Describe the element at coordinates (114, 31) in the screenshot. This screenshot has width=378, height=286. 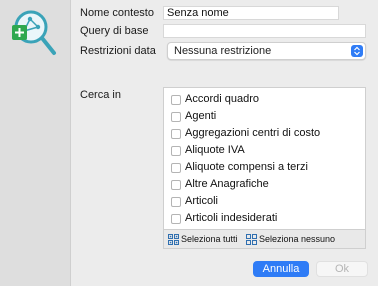
I see `base-query-label: Query di base` at that location.